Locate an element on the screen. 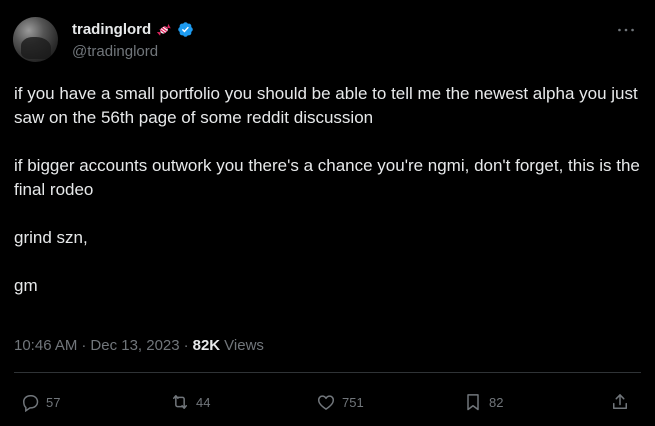  reply-button: 57 is located at coordinates (40, 402).